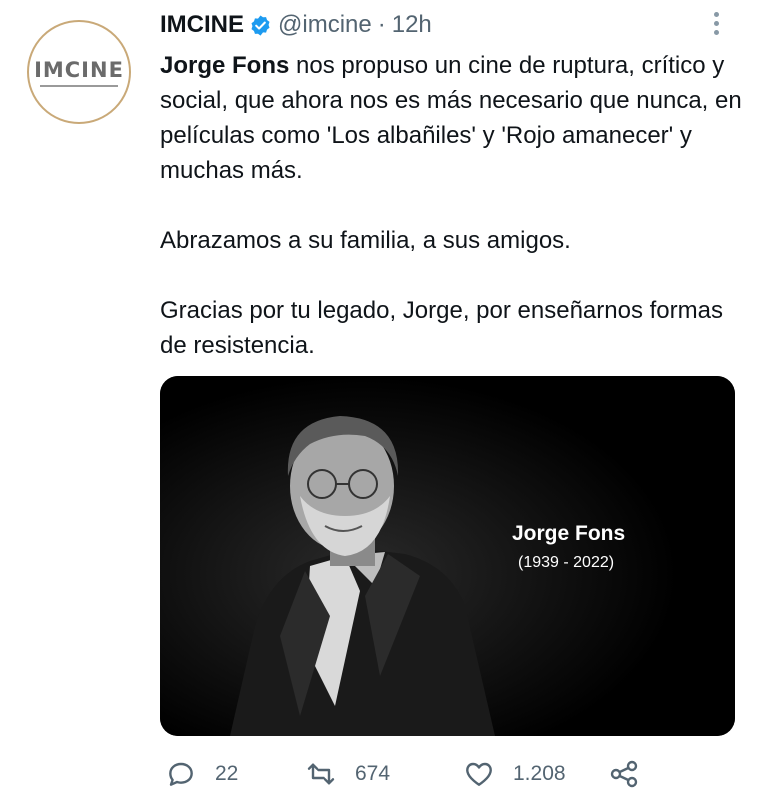 This screenshot has height=804, width=760. Describe the element at coordinates (321, 774) in the screenshot. I see `retweet-icon` at that location.